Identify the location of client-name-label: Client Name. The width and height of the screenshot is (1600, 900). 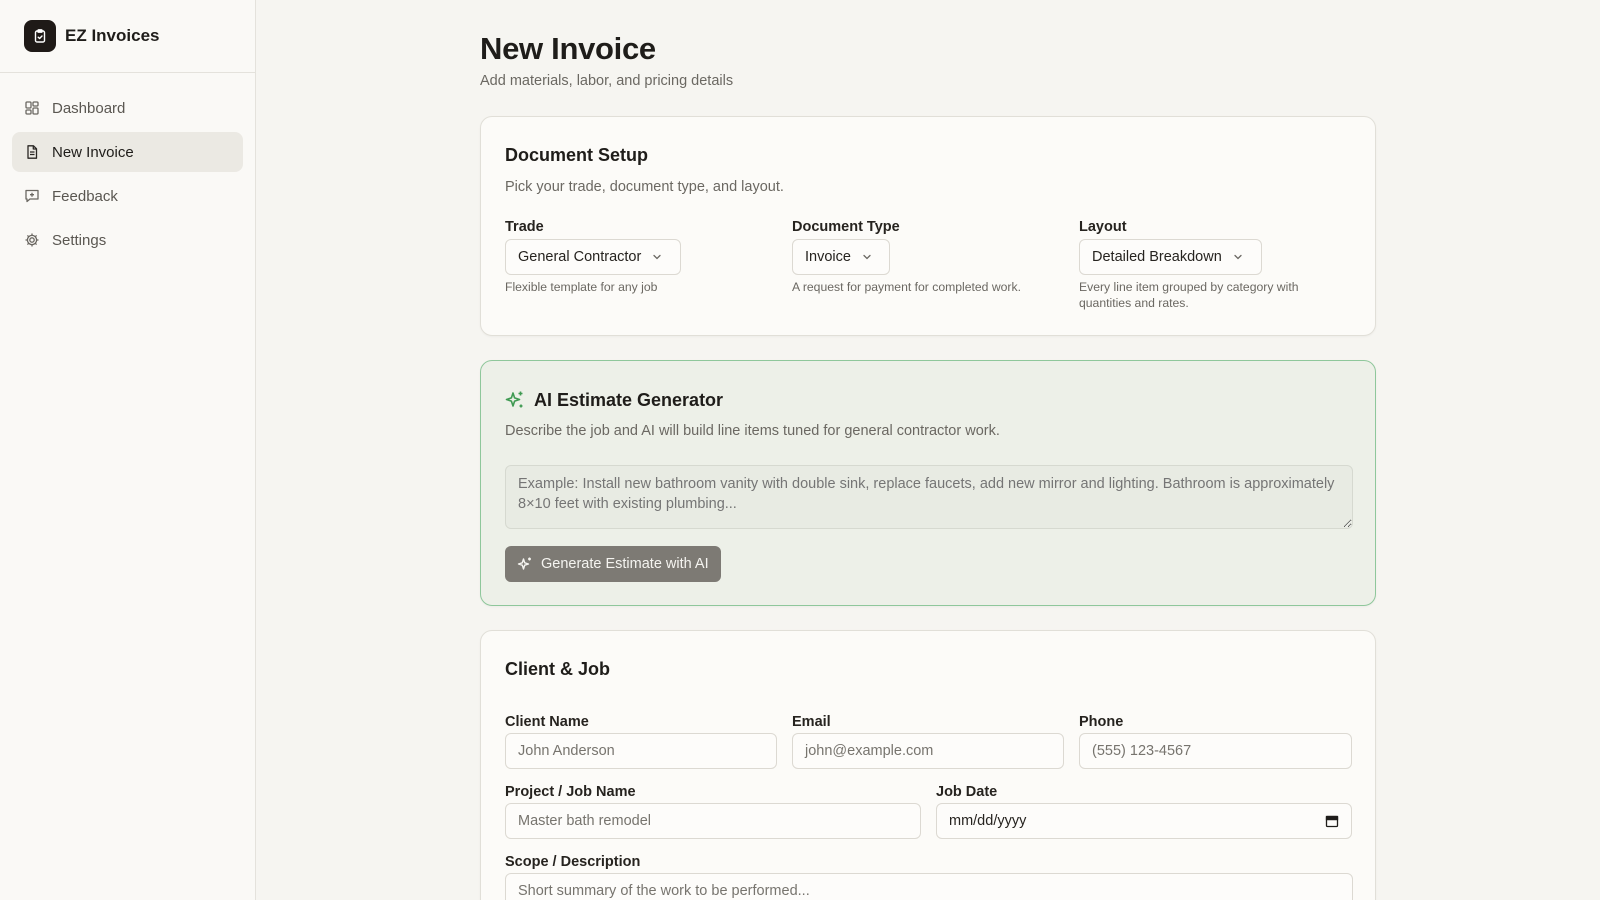
(547, 722).